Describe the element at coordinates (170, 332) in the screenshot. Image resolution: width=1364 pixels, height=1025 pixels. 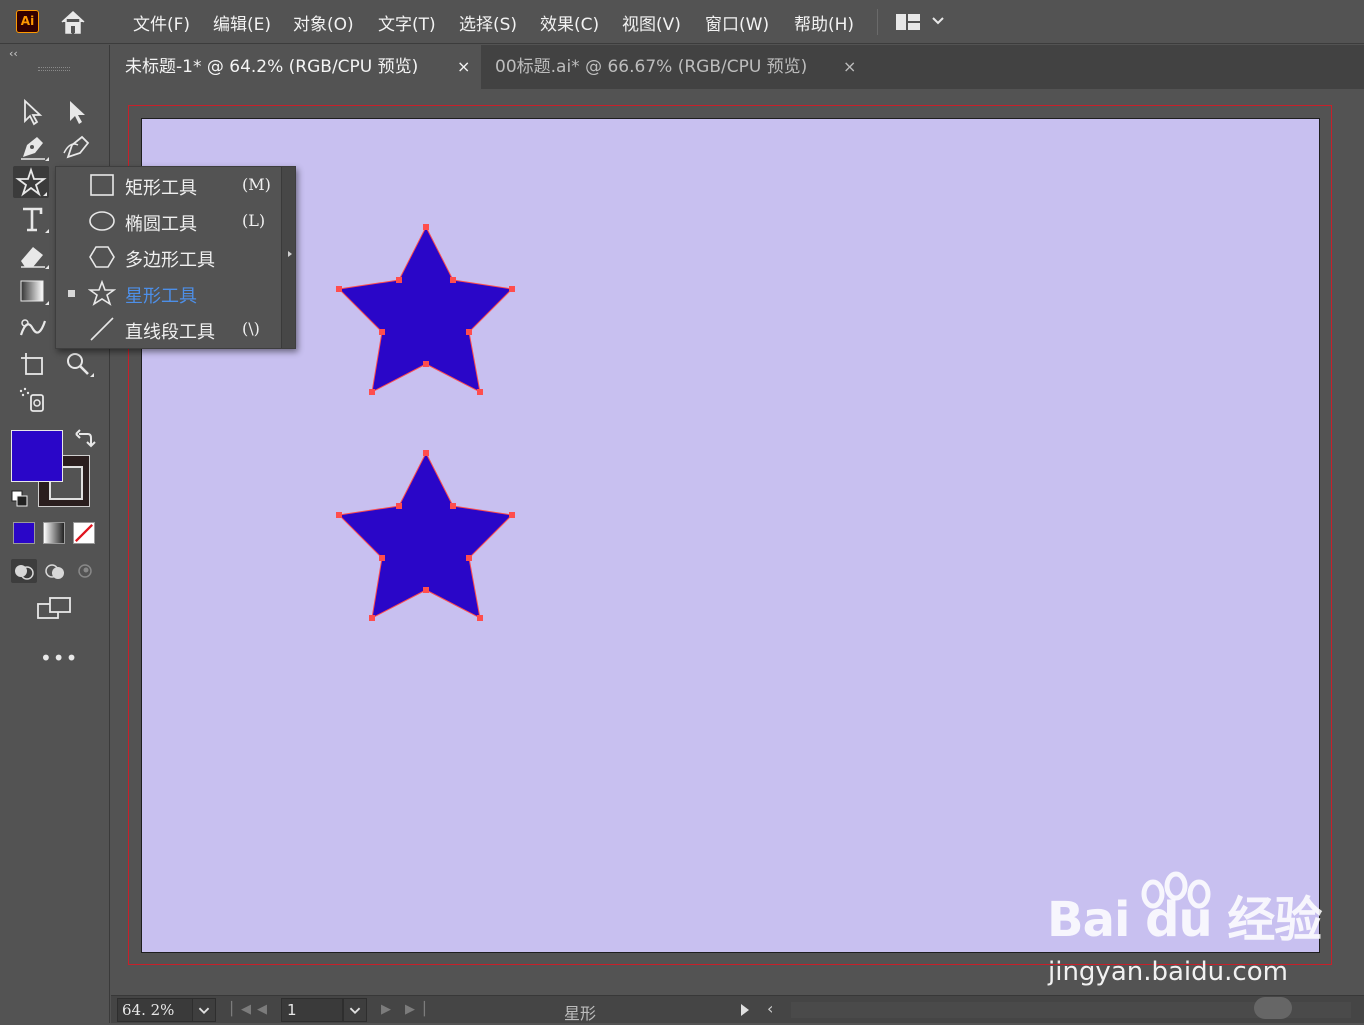
I see `flyout-item-label: 直线段工具` at that location.